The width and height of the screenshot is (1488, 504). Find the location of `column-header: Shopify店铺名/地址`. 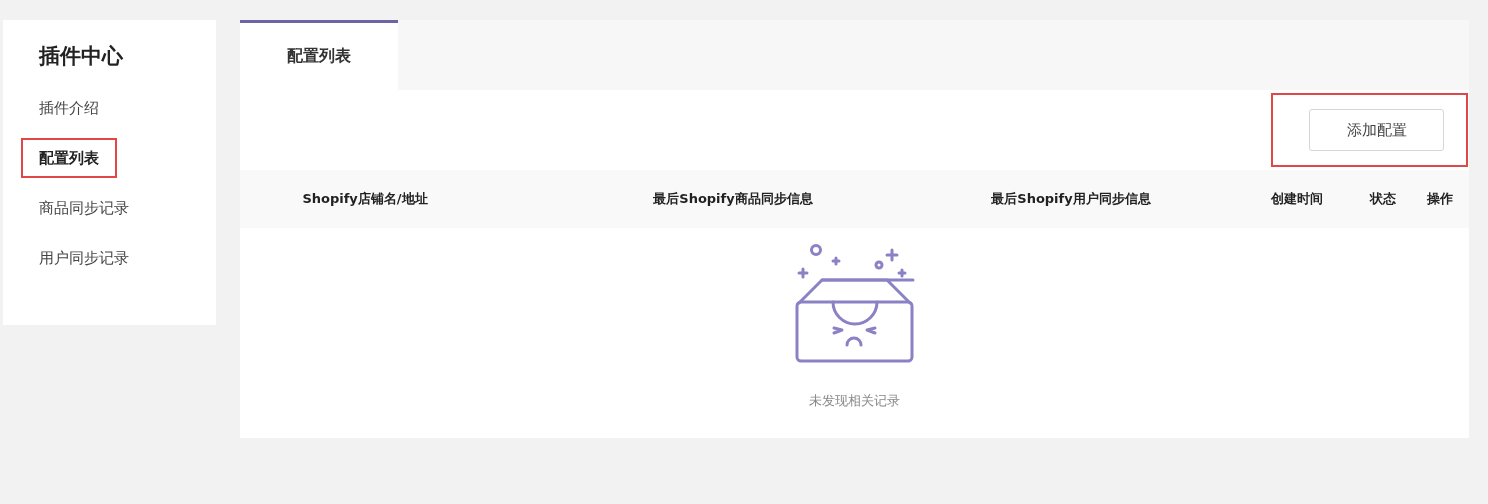

column-header: Shopify店铺名/地址 is located at coordinates (365, 199).